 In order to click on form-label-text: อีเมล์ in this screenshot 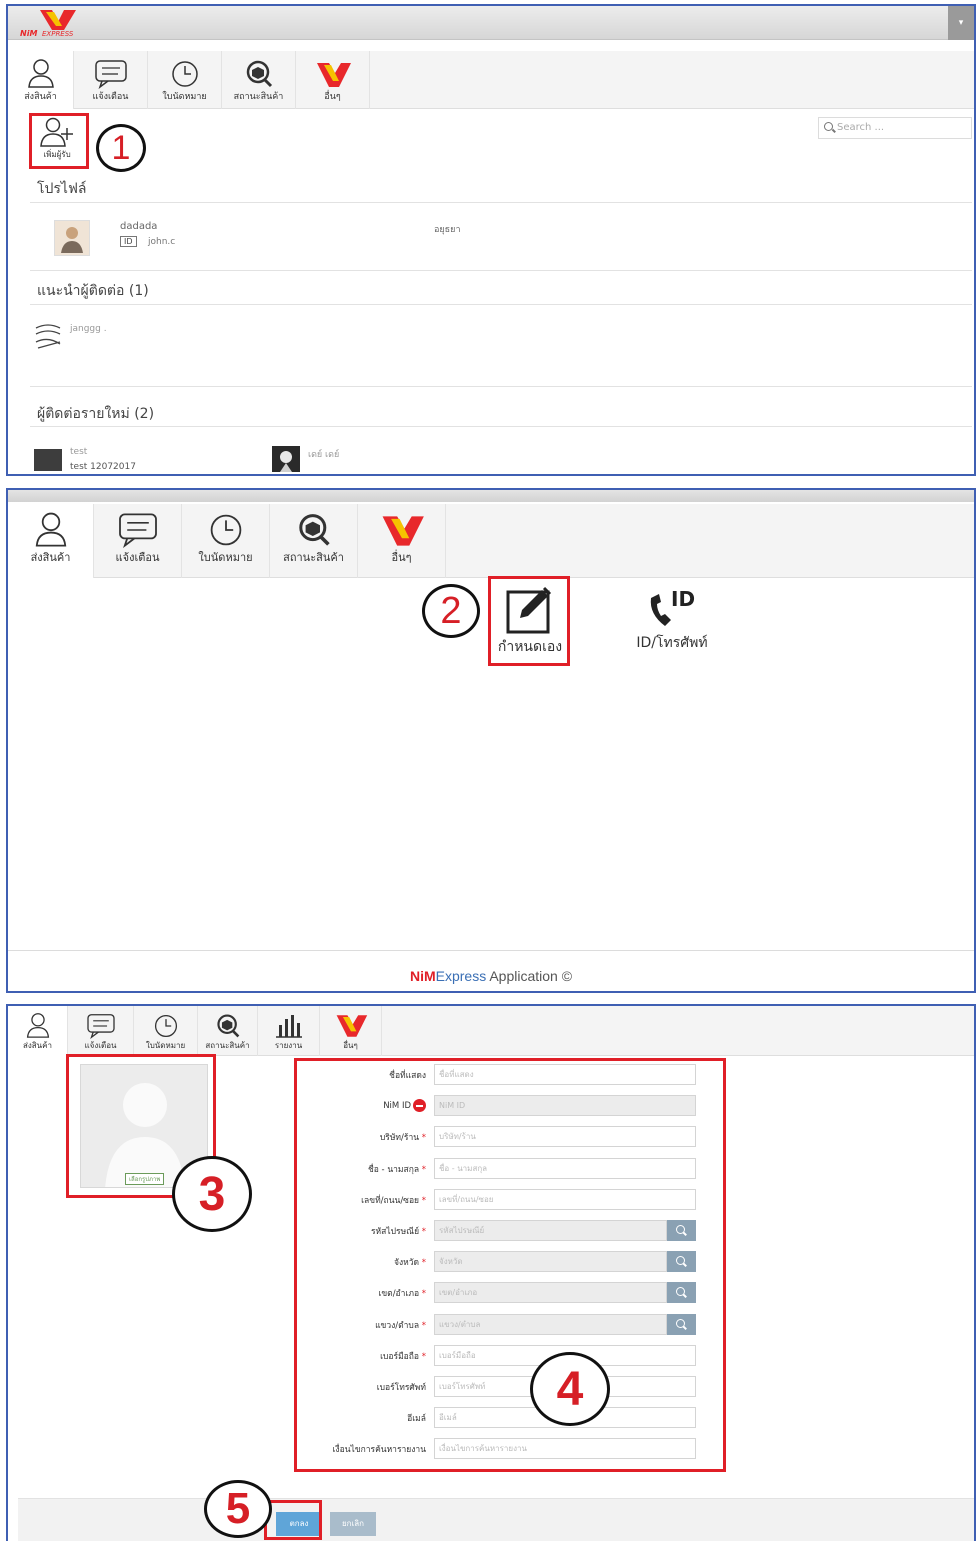, I will do `click(416, 1419)`.